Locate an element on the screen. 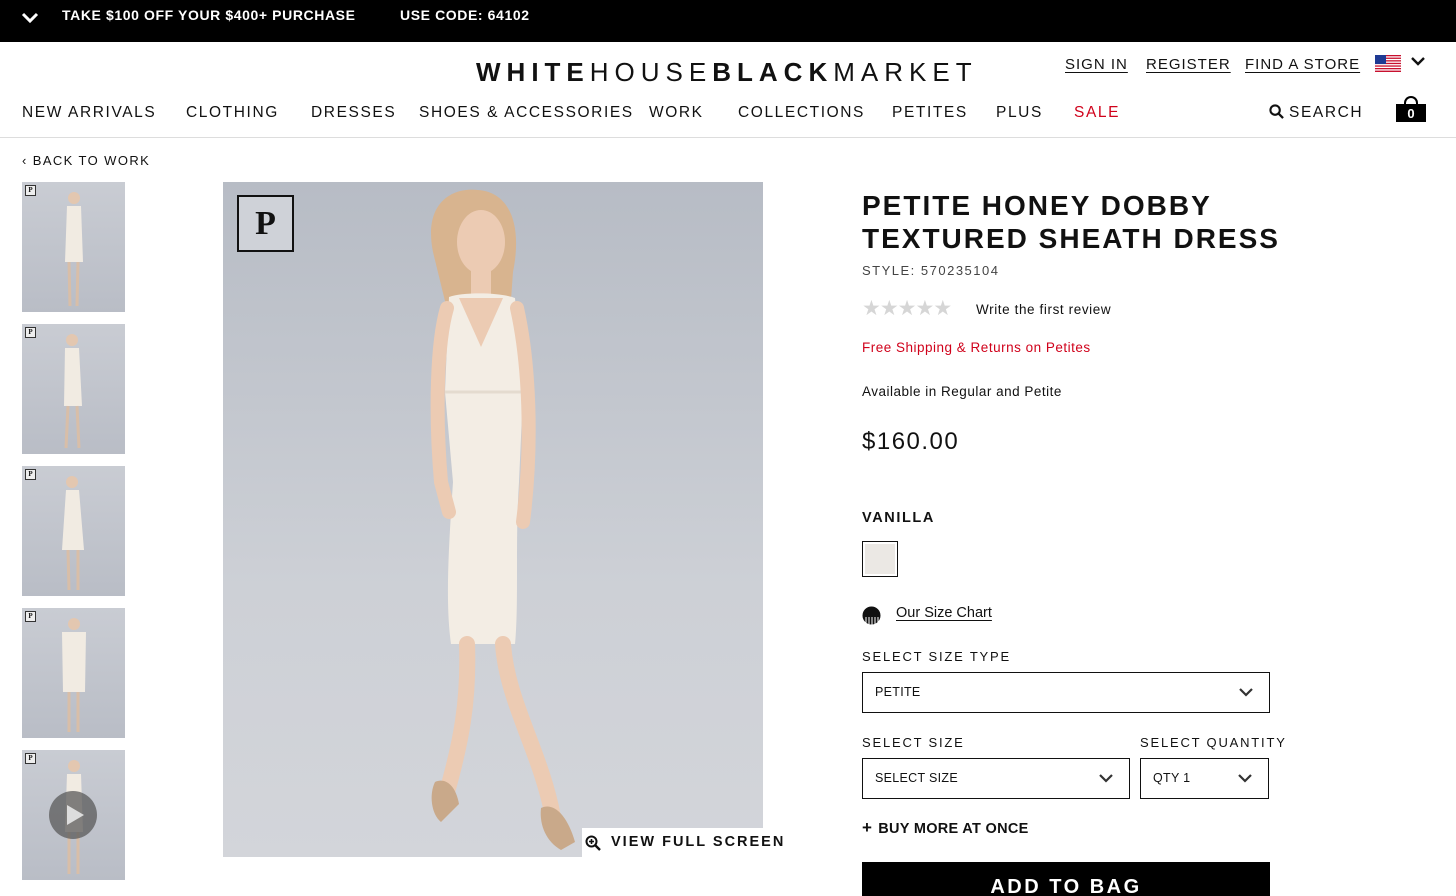  us-flag-icon is located at coordinates (1388, 63).